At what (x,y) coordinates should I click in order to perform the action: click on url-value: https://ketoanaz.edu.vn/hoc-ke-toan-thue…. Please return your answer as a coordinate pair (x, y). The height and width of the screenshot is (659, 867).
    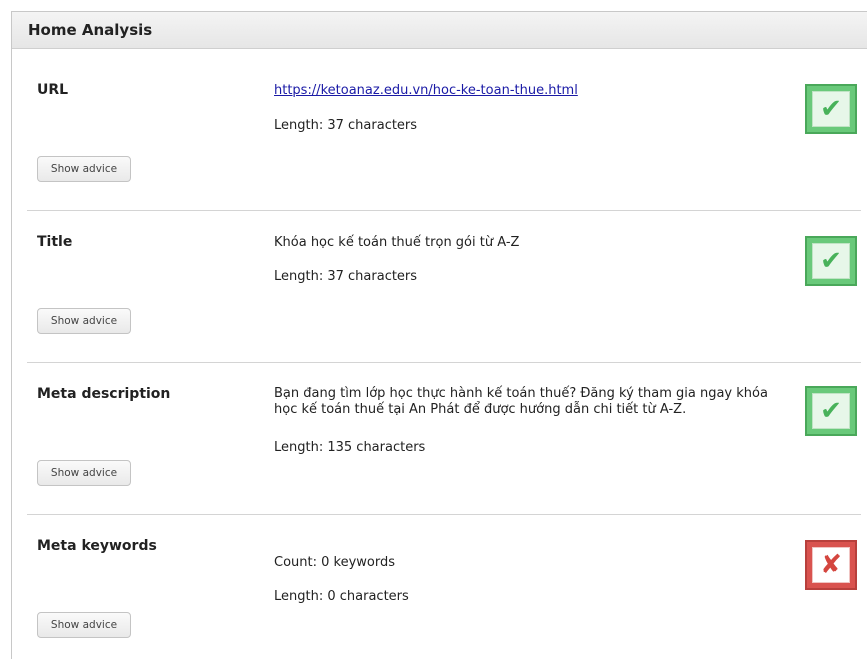
    Looking at the image, I should click on (534, 91).